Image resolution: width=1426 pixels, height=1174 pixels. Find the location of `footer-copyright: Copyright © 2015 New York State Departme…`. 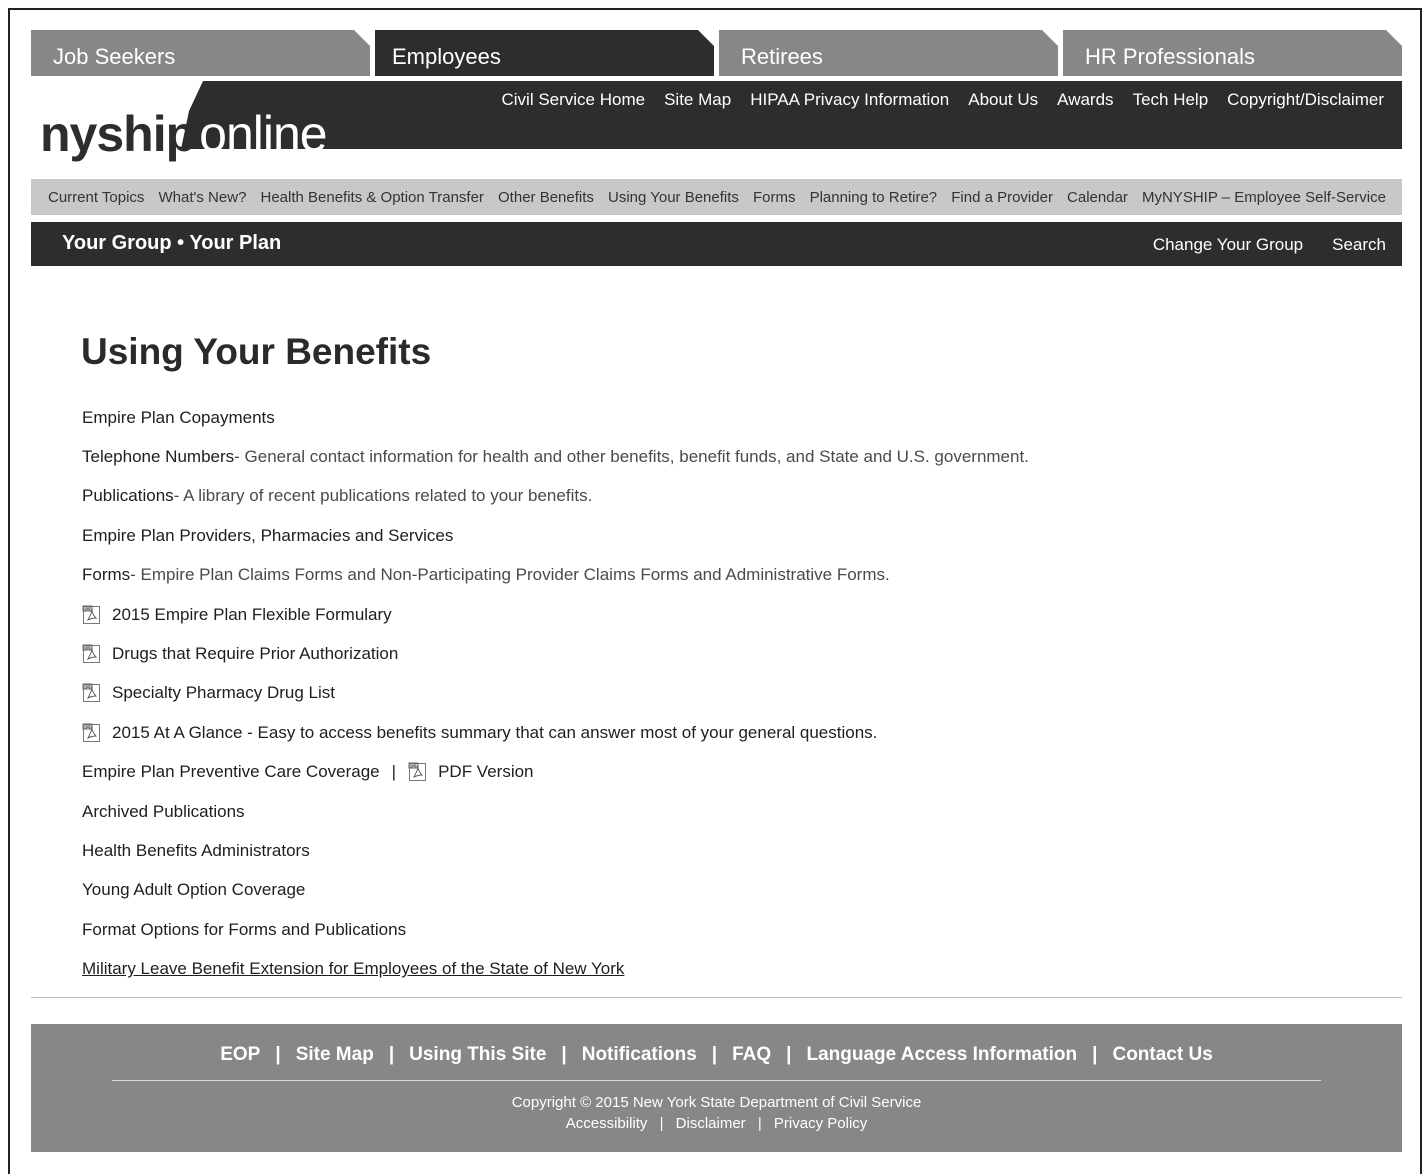

footer-copyright: Copyright © 2015 New York State Departme… is located at coordinates (716, 1102).